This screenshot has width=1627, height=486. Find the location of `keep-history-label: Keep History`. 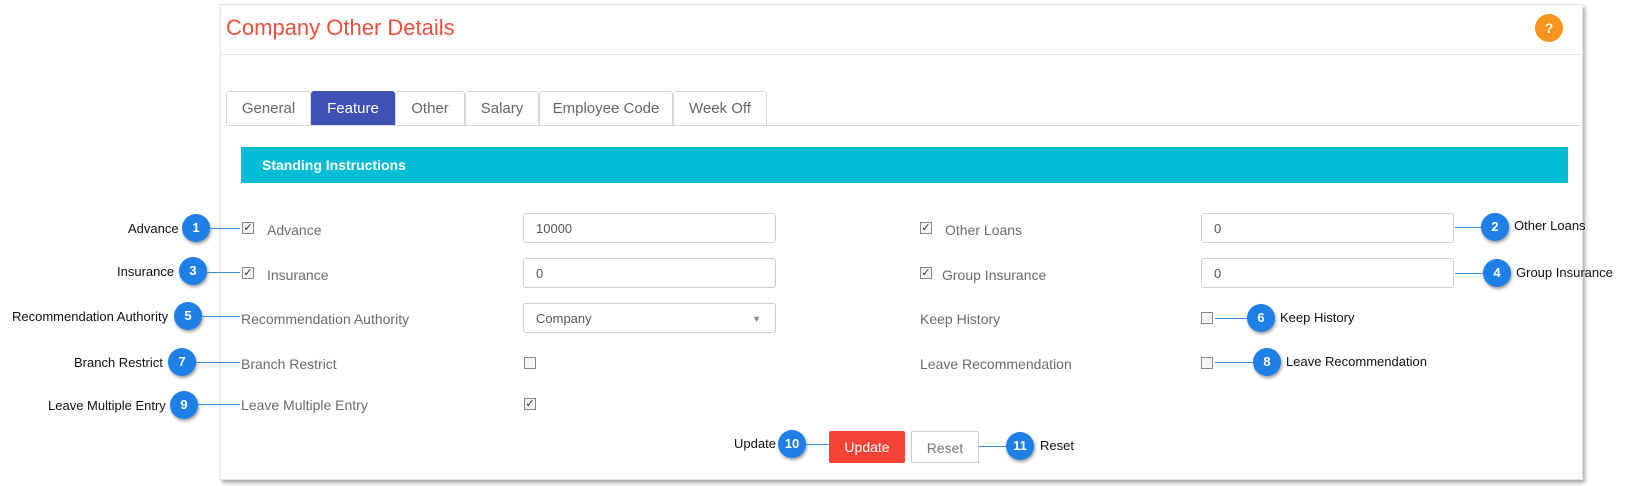

keep-history-label: Keep History is located at coordinates (960, 319).